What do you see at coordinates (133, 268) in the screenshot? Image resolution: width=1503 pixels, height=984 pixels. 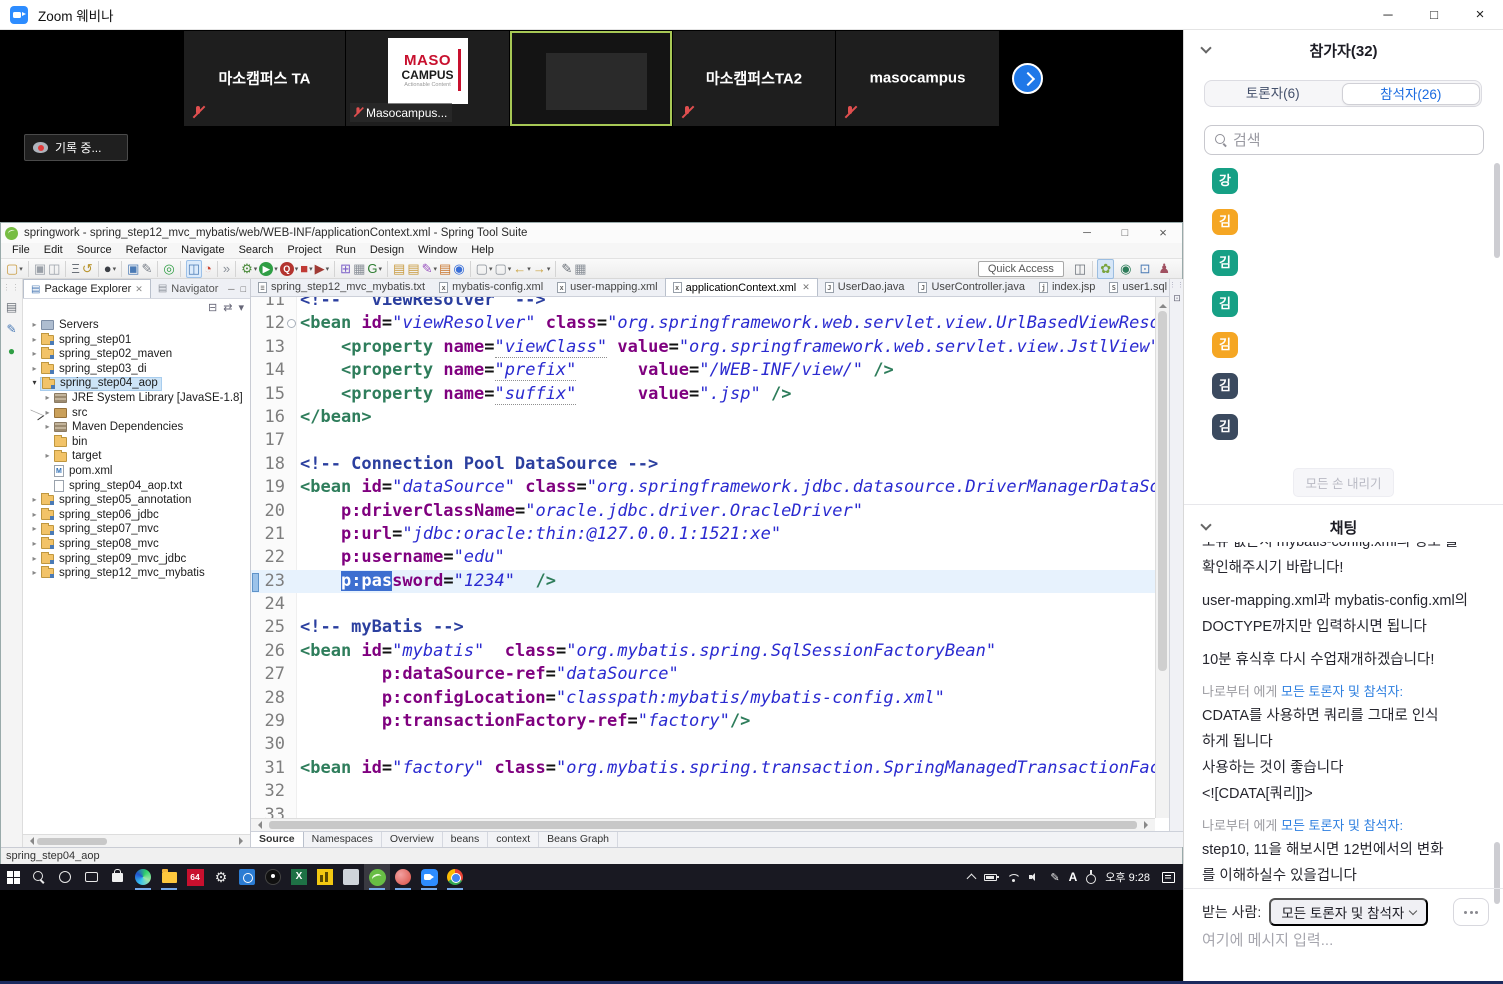 I see `open-type-icon: ▣` at bounding box center [133, 268].